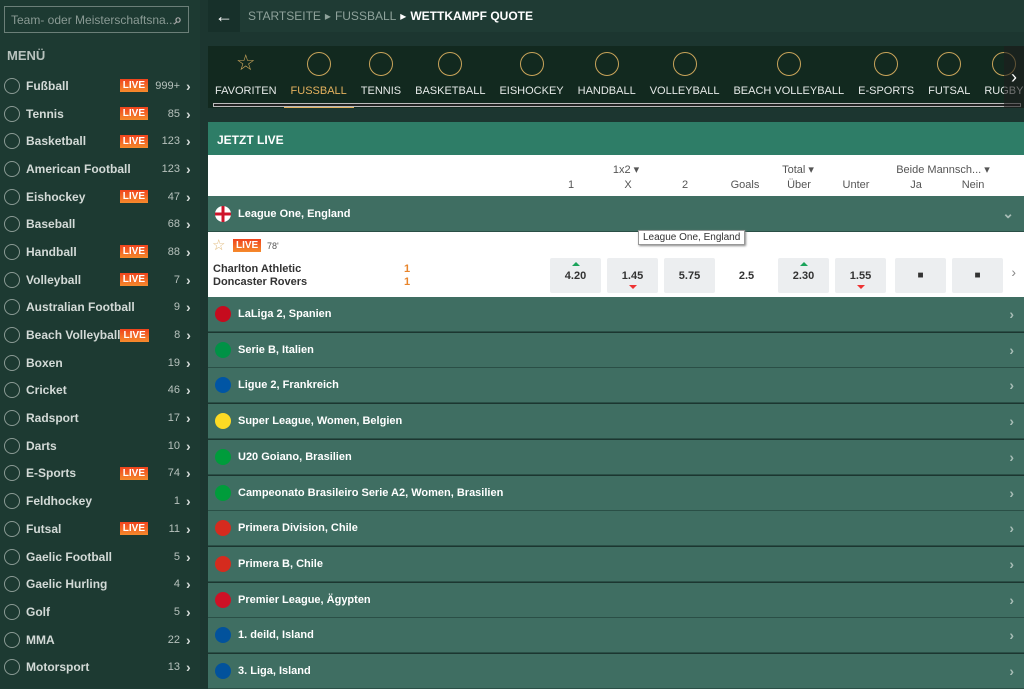 This screenshot has width=1024, height=689. What do you see at coordinates (575, 275) in the screenshot?
I see `odd-1-button: 4.20` at bounding box center [575, 275].